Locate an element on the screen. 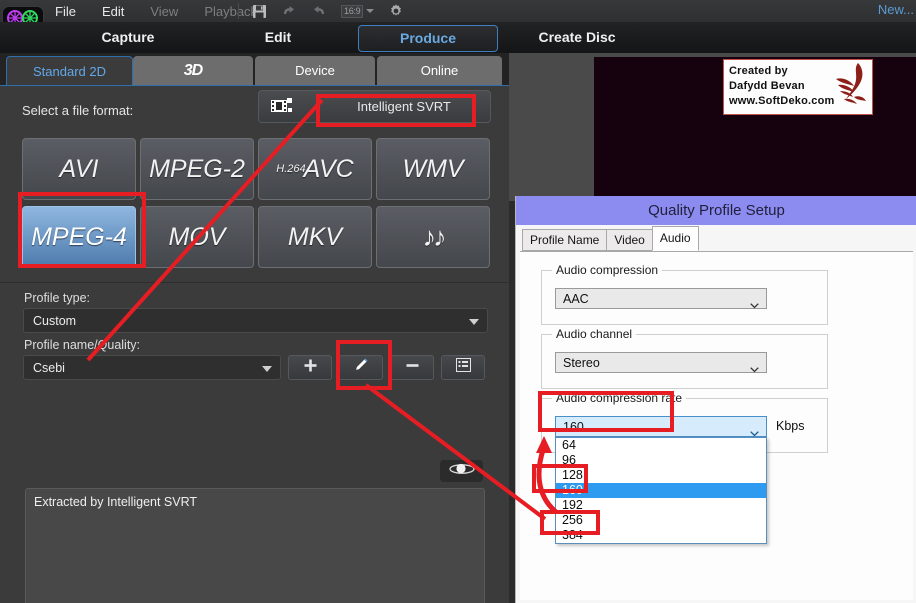  annotation-intelligent-svrt is located at coordinates (396, 110).